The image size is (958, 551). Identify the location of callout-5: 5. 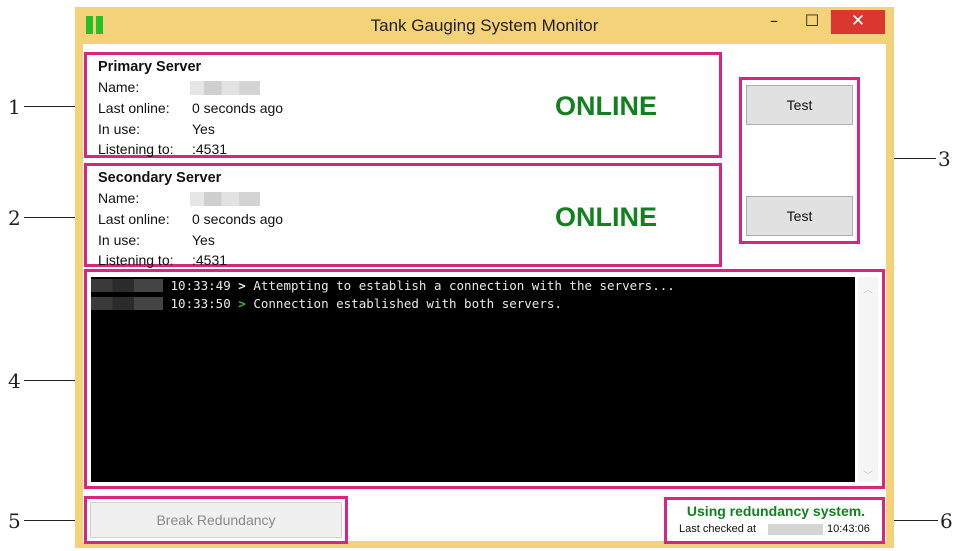
(14, 521).